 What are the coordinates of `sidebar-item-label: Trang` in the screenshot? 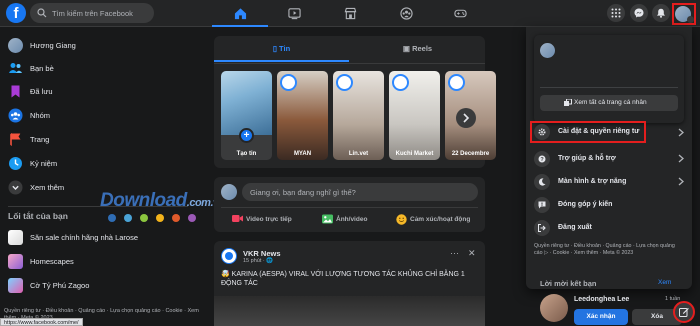 It's located at (40, 139).